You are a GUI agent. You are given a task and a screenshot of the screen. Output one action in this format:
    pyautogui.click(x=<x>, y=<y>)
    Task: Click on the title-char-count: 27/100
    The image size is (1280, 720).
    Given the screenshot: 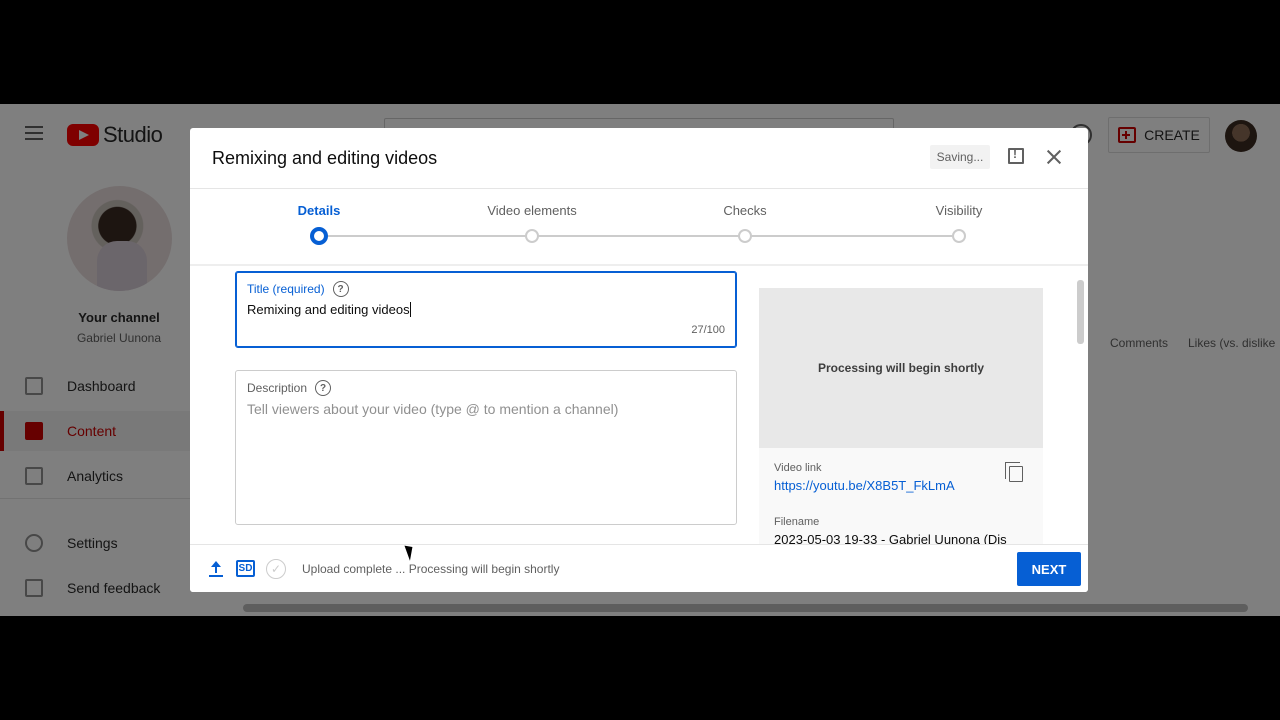 What is the action you would take?
    pyautogui.click(x=708, y=330)
    